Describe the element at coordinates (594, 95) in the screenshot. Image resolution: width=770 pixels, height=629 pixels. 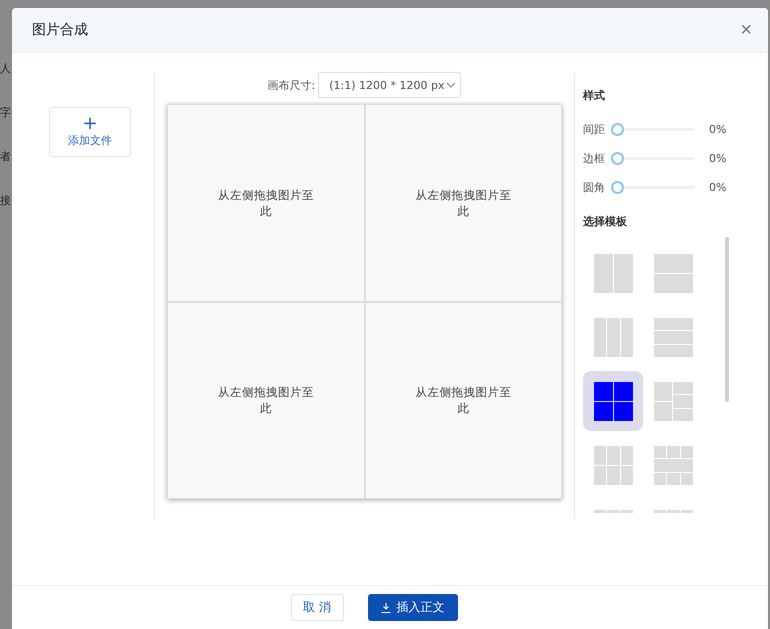
I see `section-title: 样式` at that location.